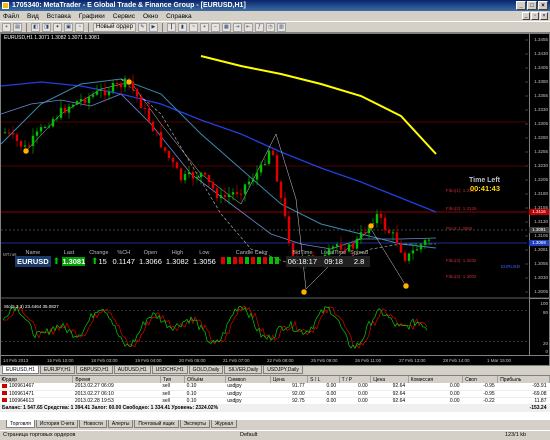  What do you see at coordinates (281, 27) in the screenshot?
I see `templates-icon: ▥` at bounding box center [281, 27].